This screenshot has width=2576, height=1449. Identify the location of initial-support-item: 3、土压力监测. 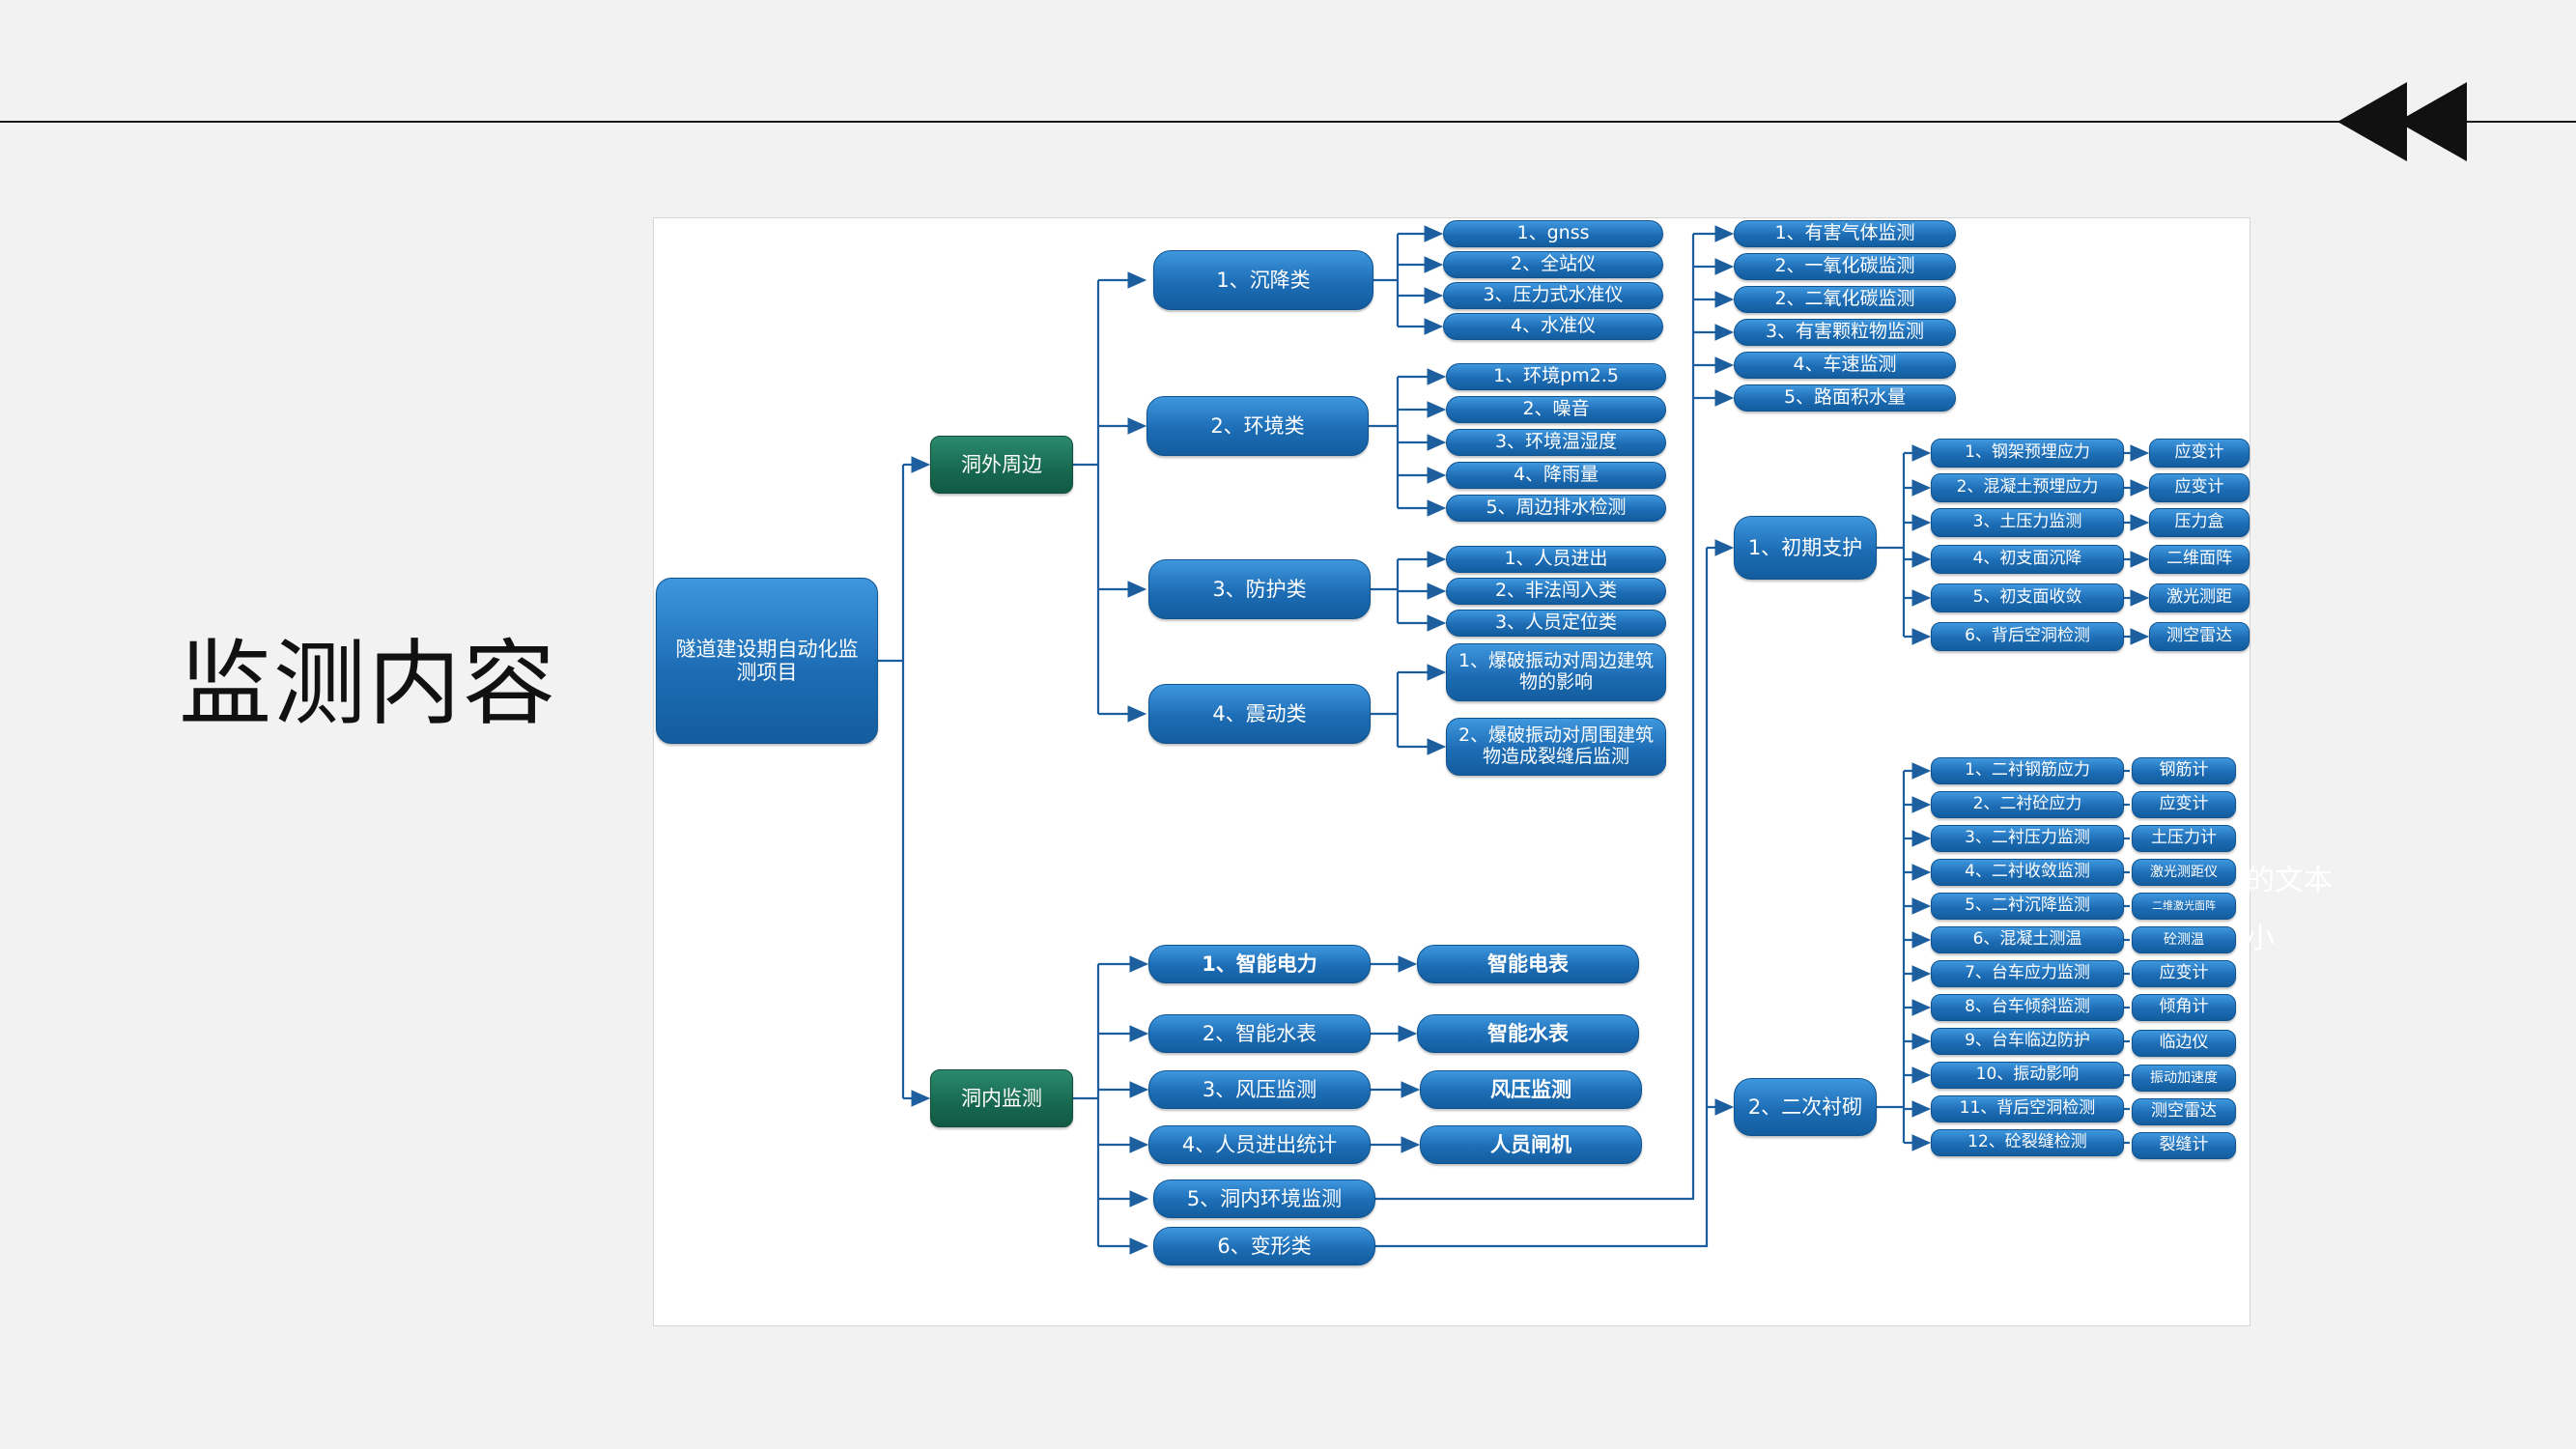
(2028, 522).